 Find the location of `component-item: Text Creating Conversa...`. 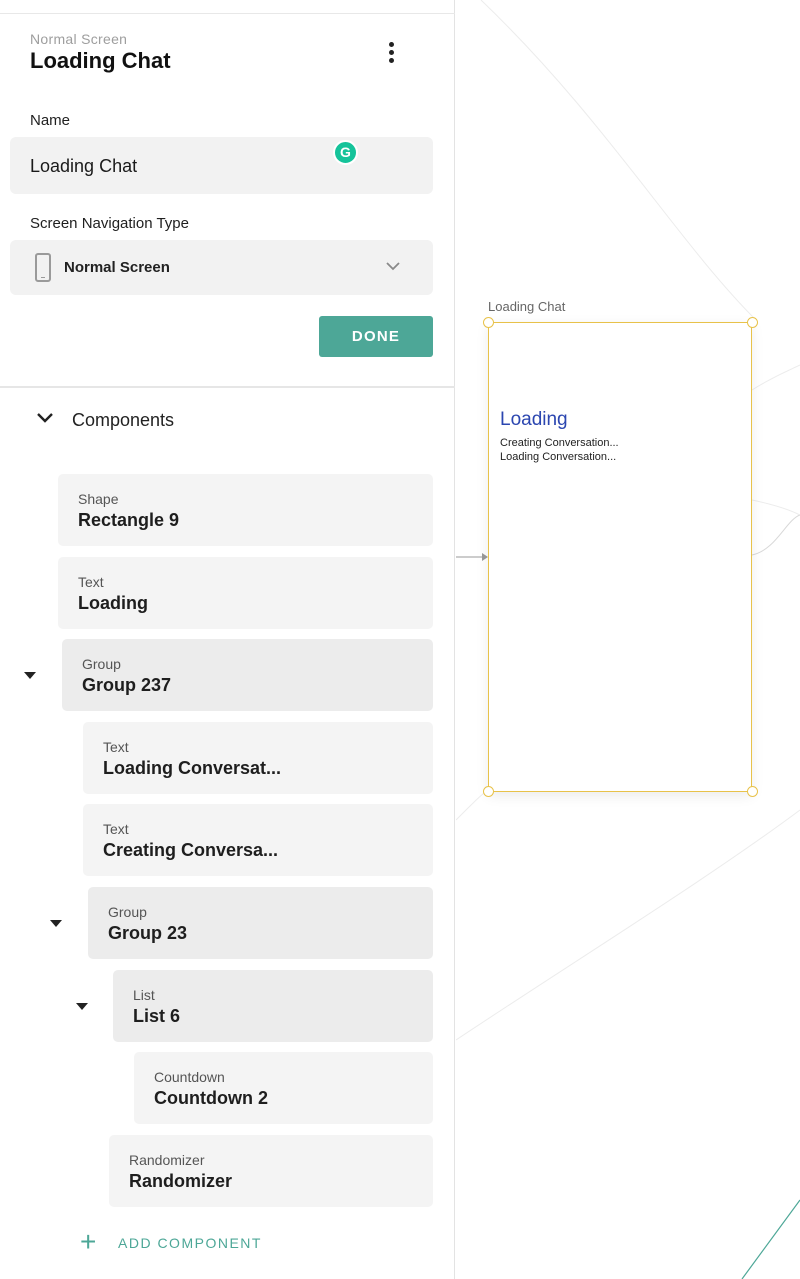

component-item: Text Creating Conversa... is located at coordinates (258, 840).